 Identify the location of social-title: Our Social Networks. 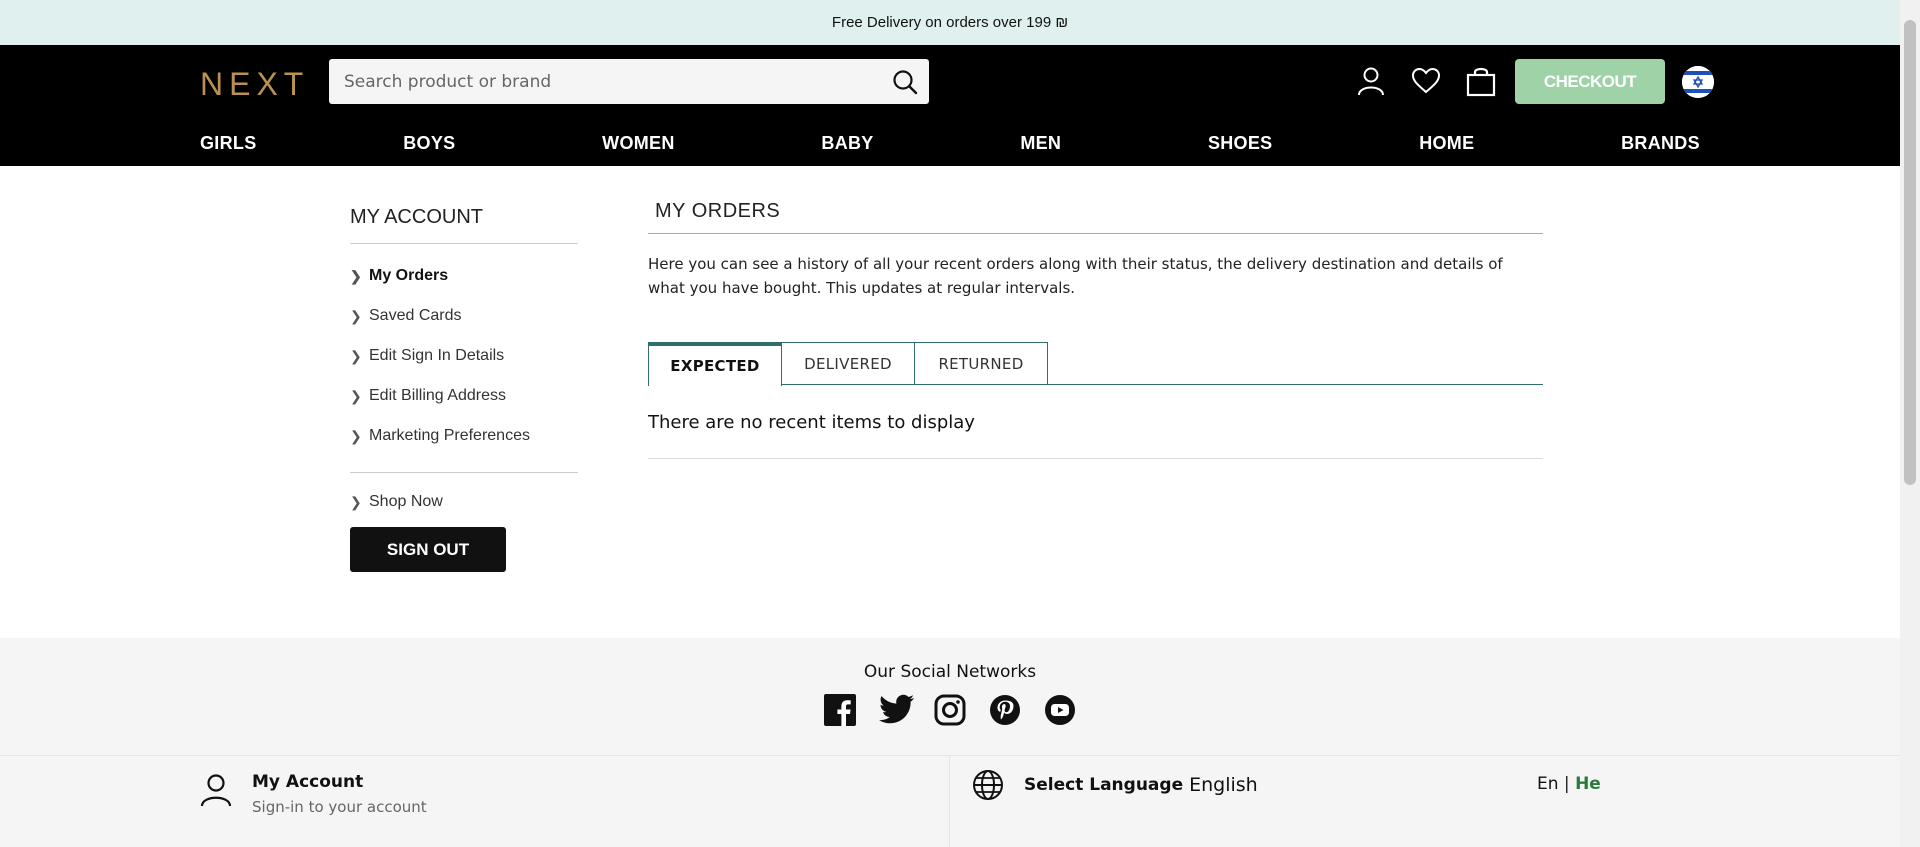
(950, 672).